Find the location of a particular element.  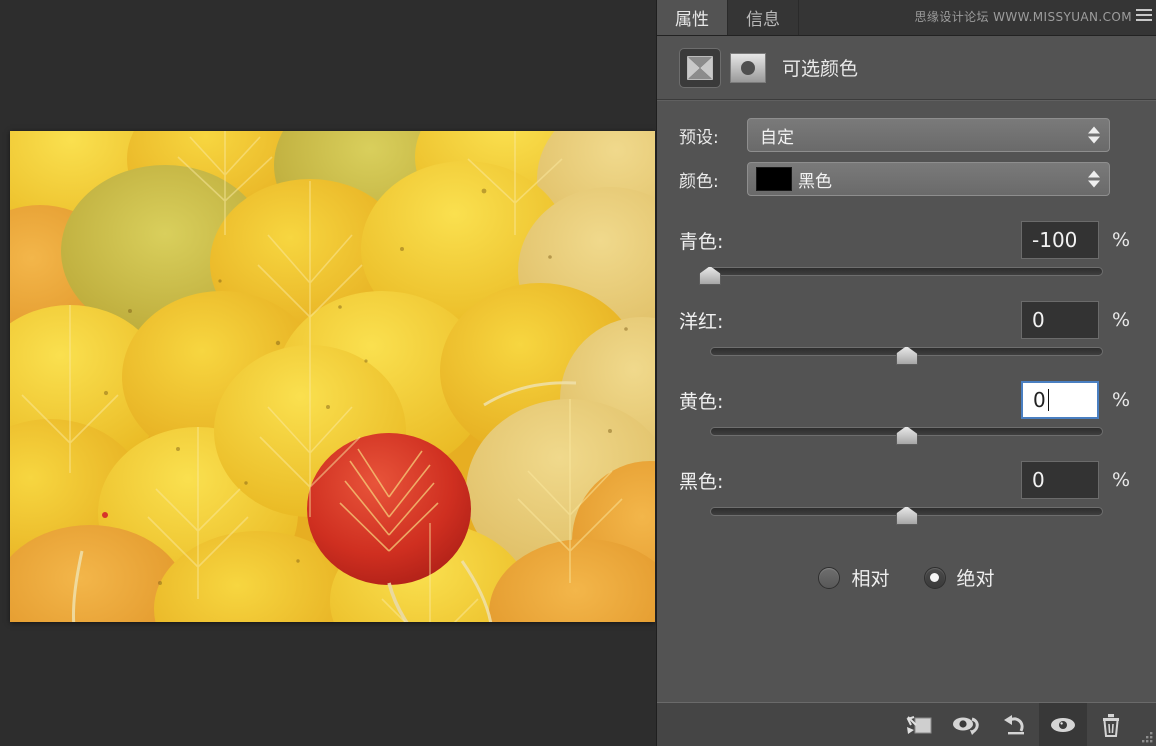

colors-label: 颜色: is located at coordinates (699, 181).